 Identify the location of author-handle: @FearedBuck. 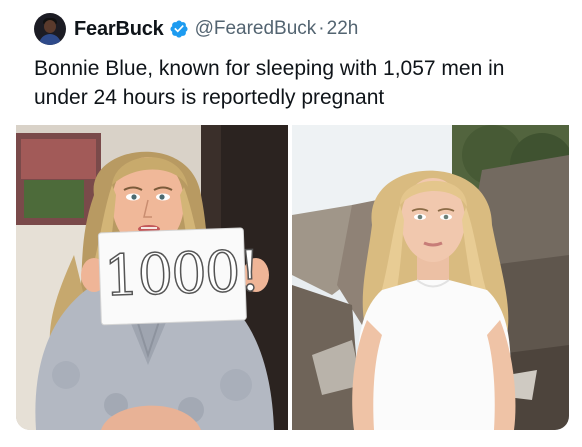
(256, 29).